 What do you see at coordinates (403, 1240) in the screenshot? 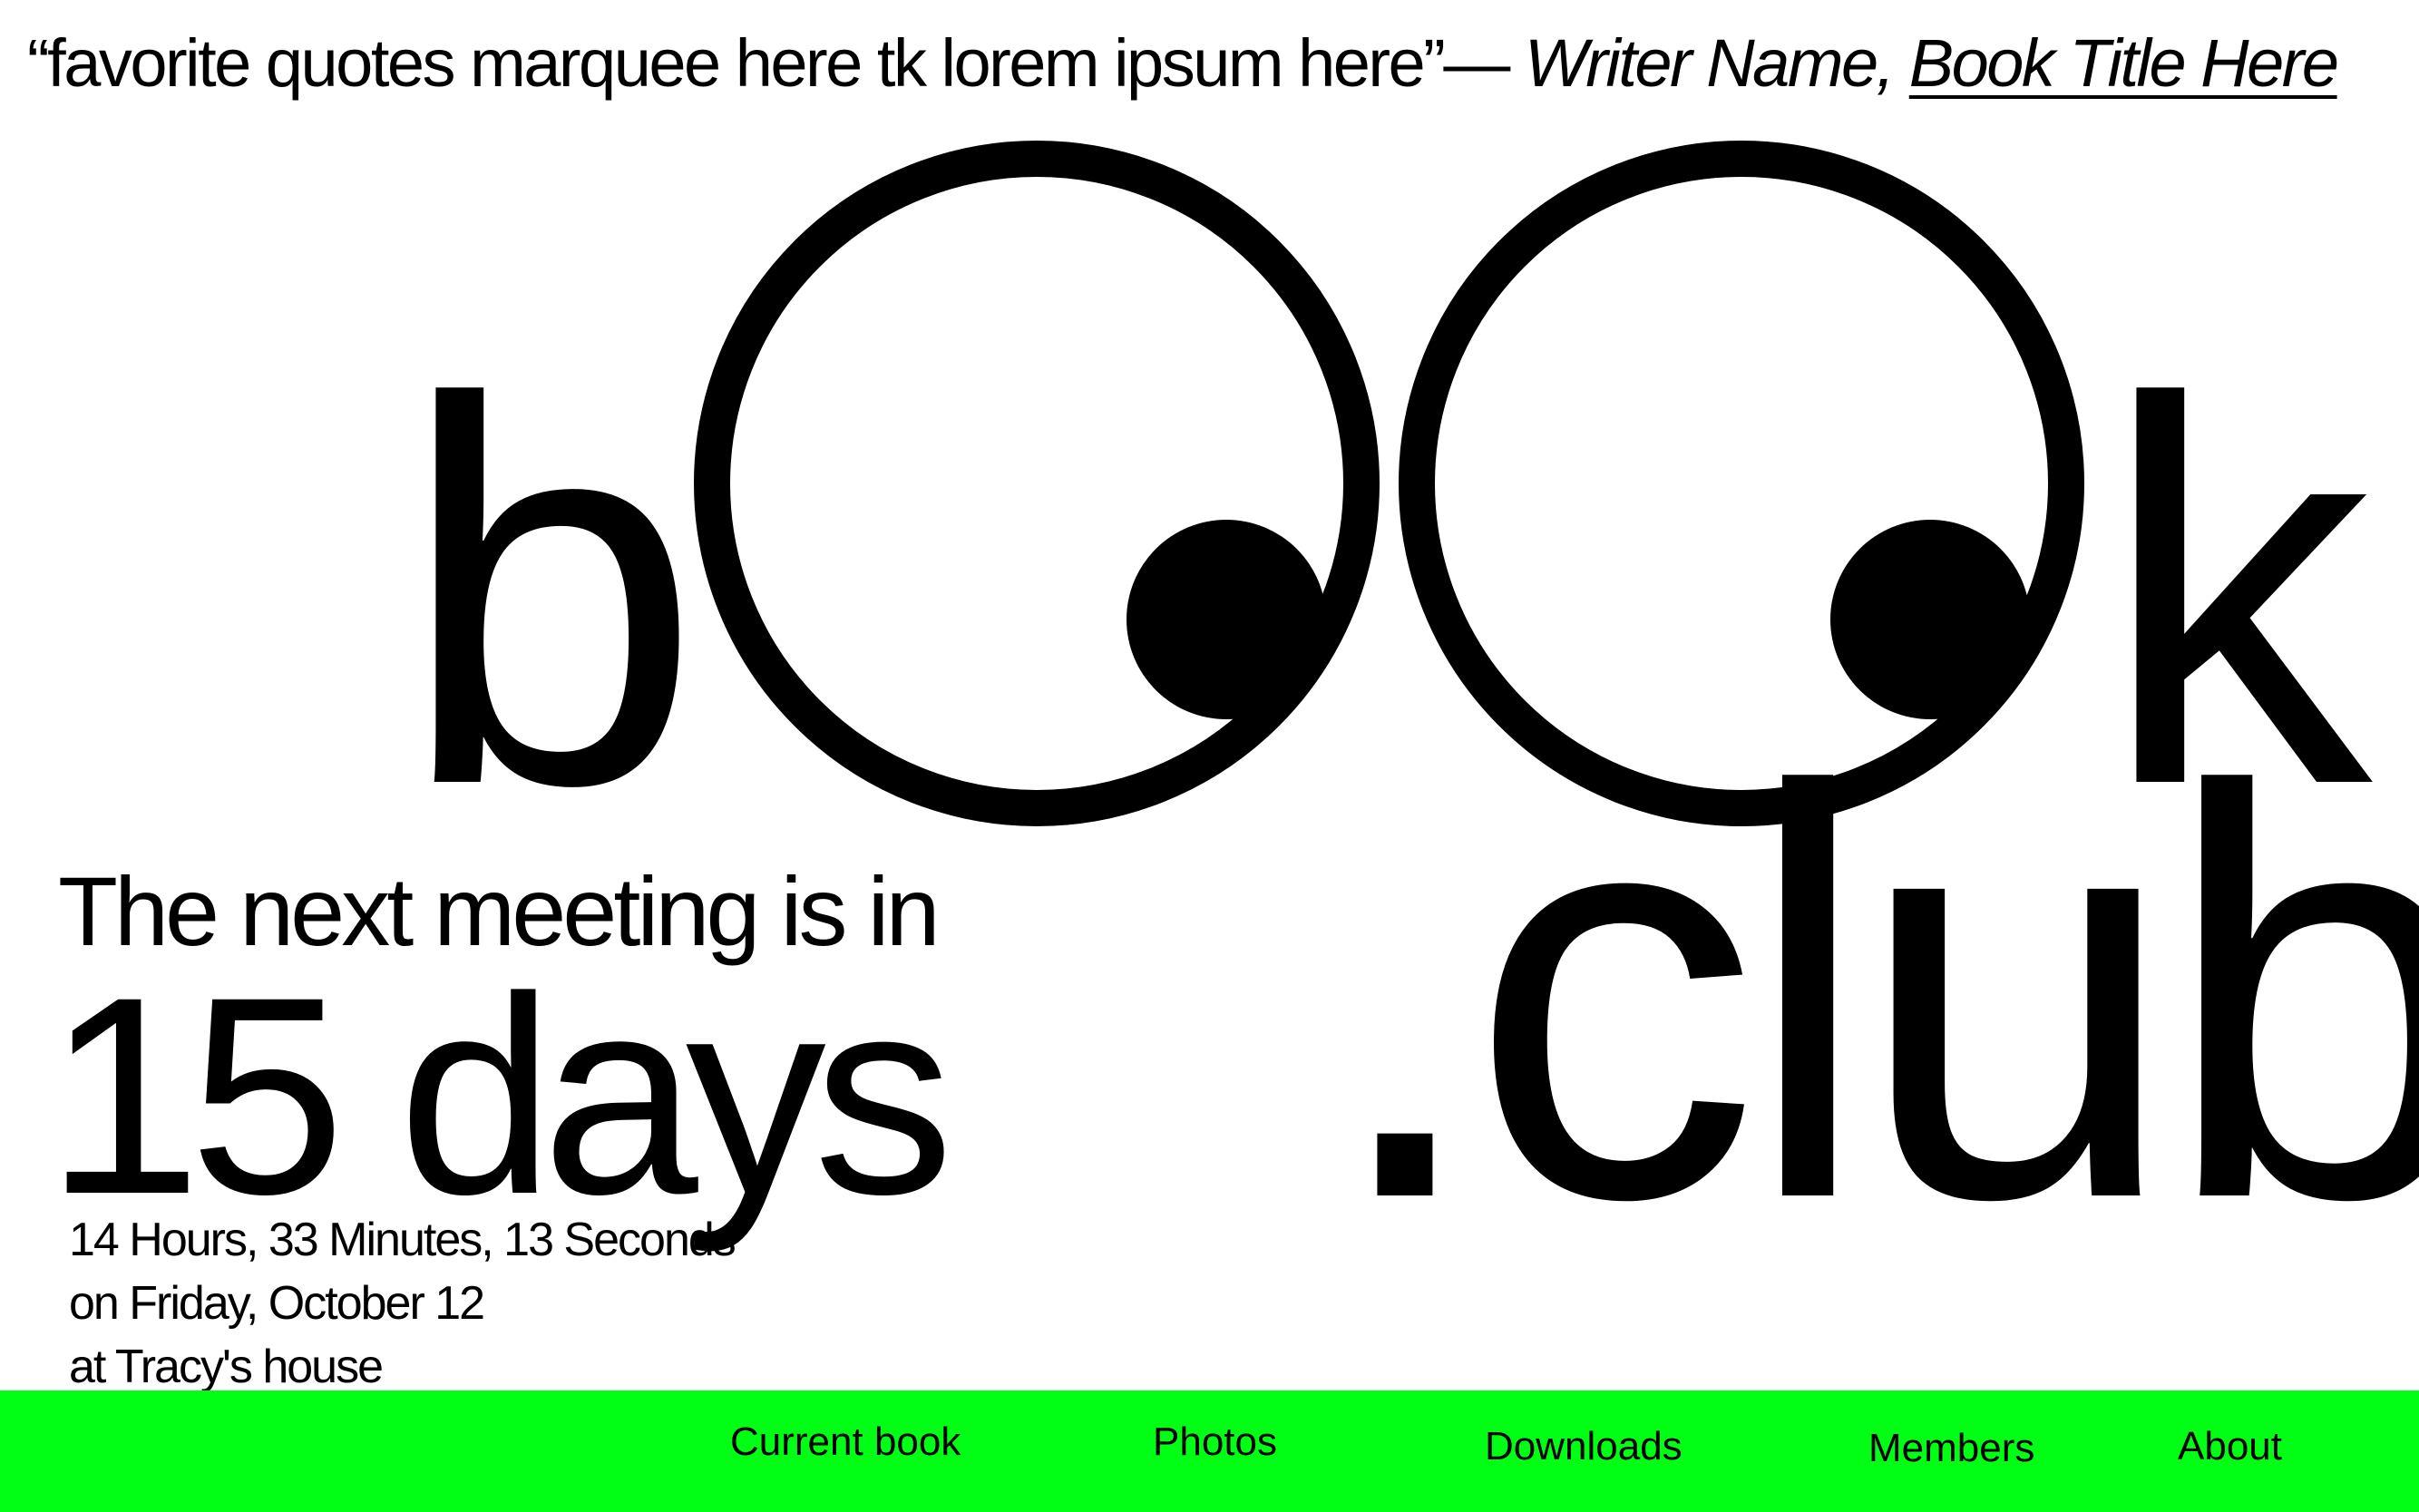
I see `time-remaining: 14 Hours, 33 Minutes, 13 Seconds` at bounding box center [403, 1240].